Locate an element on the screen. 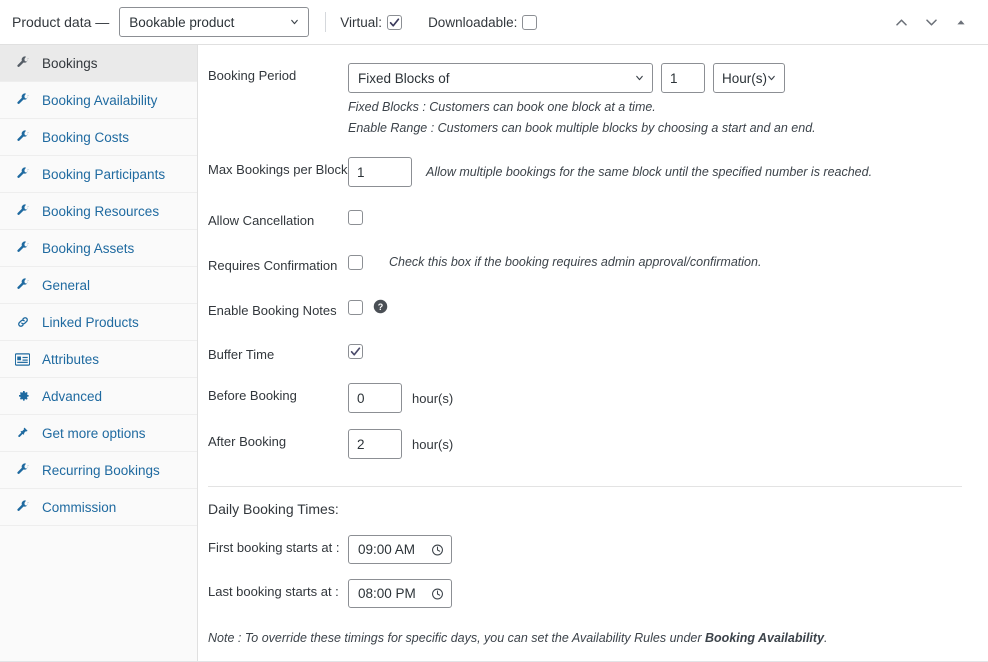 The width and height of the screenshot is (988, 662). first-booking-time-value: 09:00 AM is located at coordinates (387, 549).